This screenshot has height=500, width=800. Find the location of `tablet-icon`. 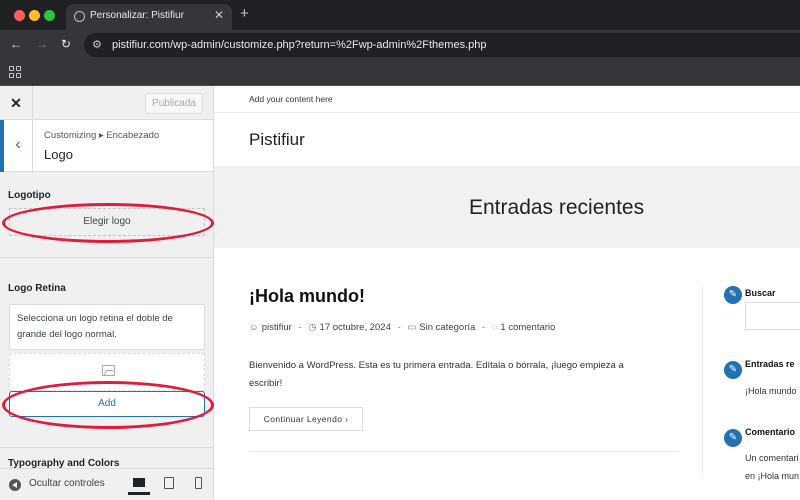

tablet-icon is located at coordinates (169, 483).